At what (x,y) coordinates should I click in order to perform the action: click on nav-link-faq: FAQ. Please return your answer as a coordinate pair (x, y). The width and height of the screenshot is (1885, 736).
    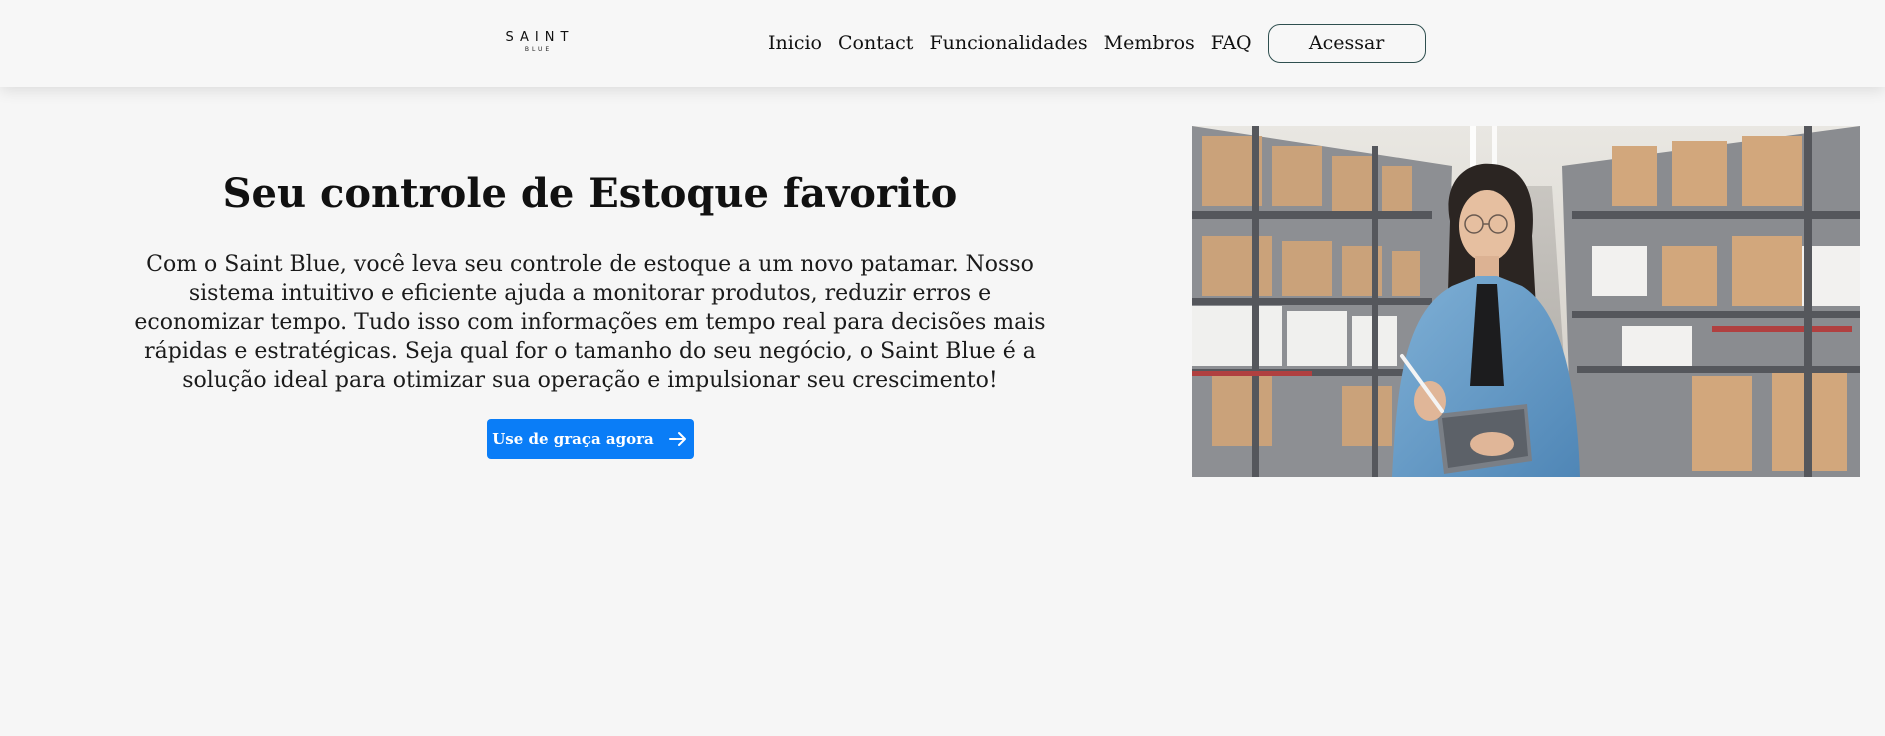
    Looking at the image, I should click on (1231, 43).